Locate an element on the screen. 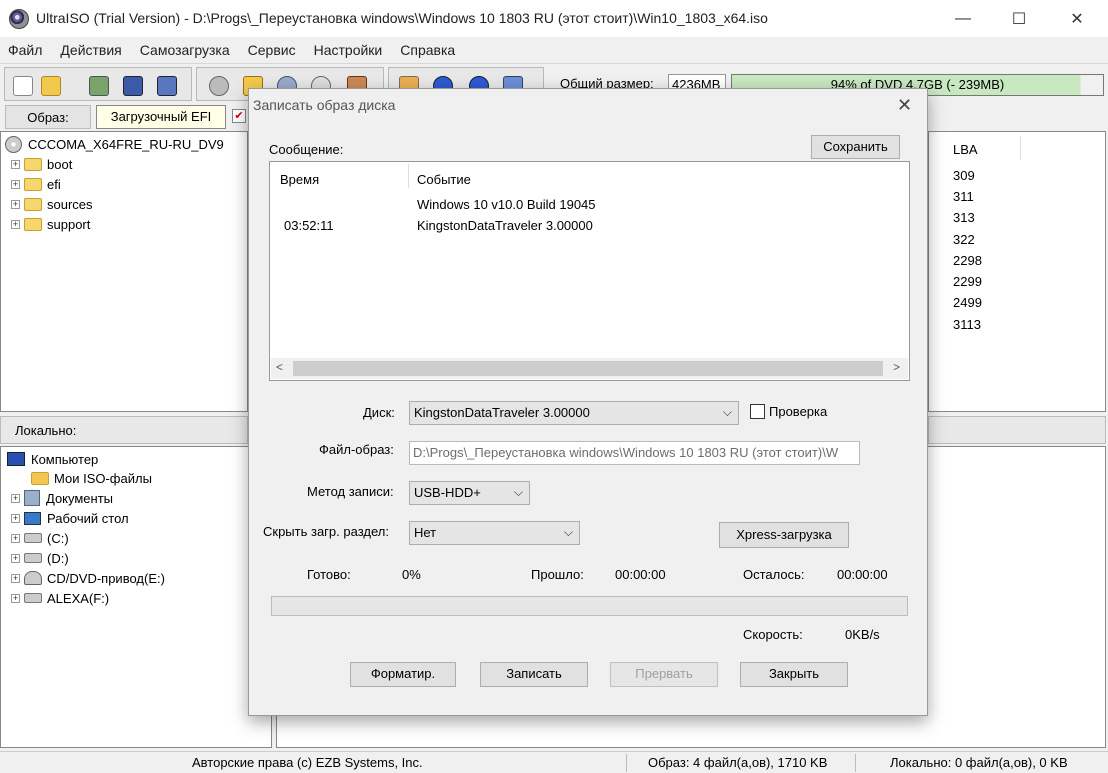  elapsed-label: Прошло: is located at coordinates (557, 574).